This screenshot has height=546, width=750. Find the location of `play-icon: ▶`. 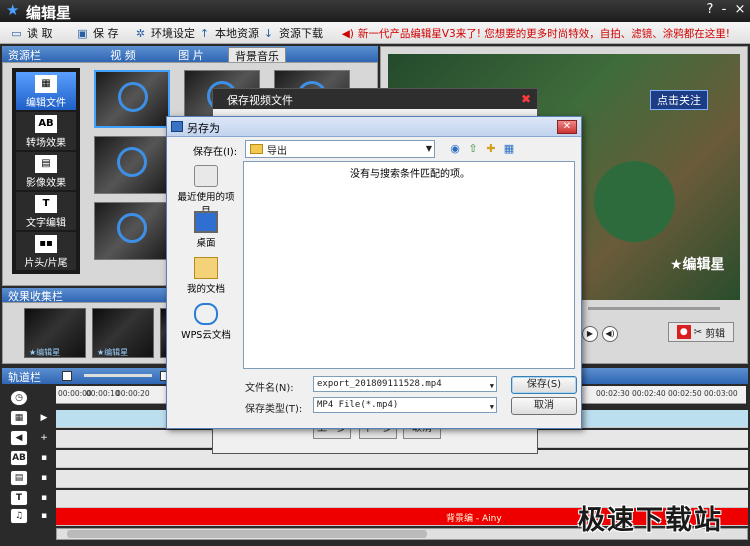

play-icon: ▶ is located at coordinates (590, 334).